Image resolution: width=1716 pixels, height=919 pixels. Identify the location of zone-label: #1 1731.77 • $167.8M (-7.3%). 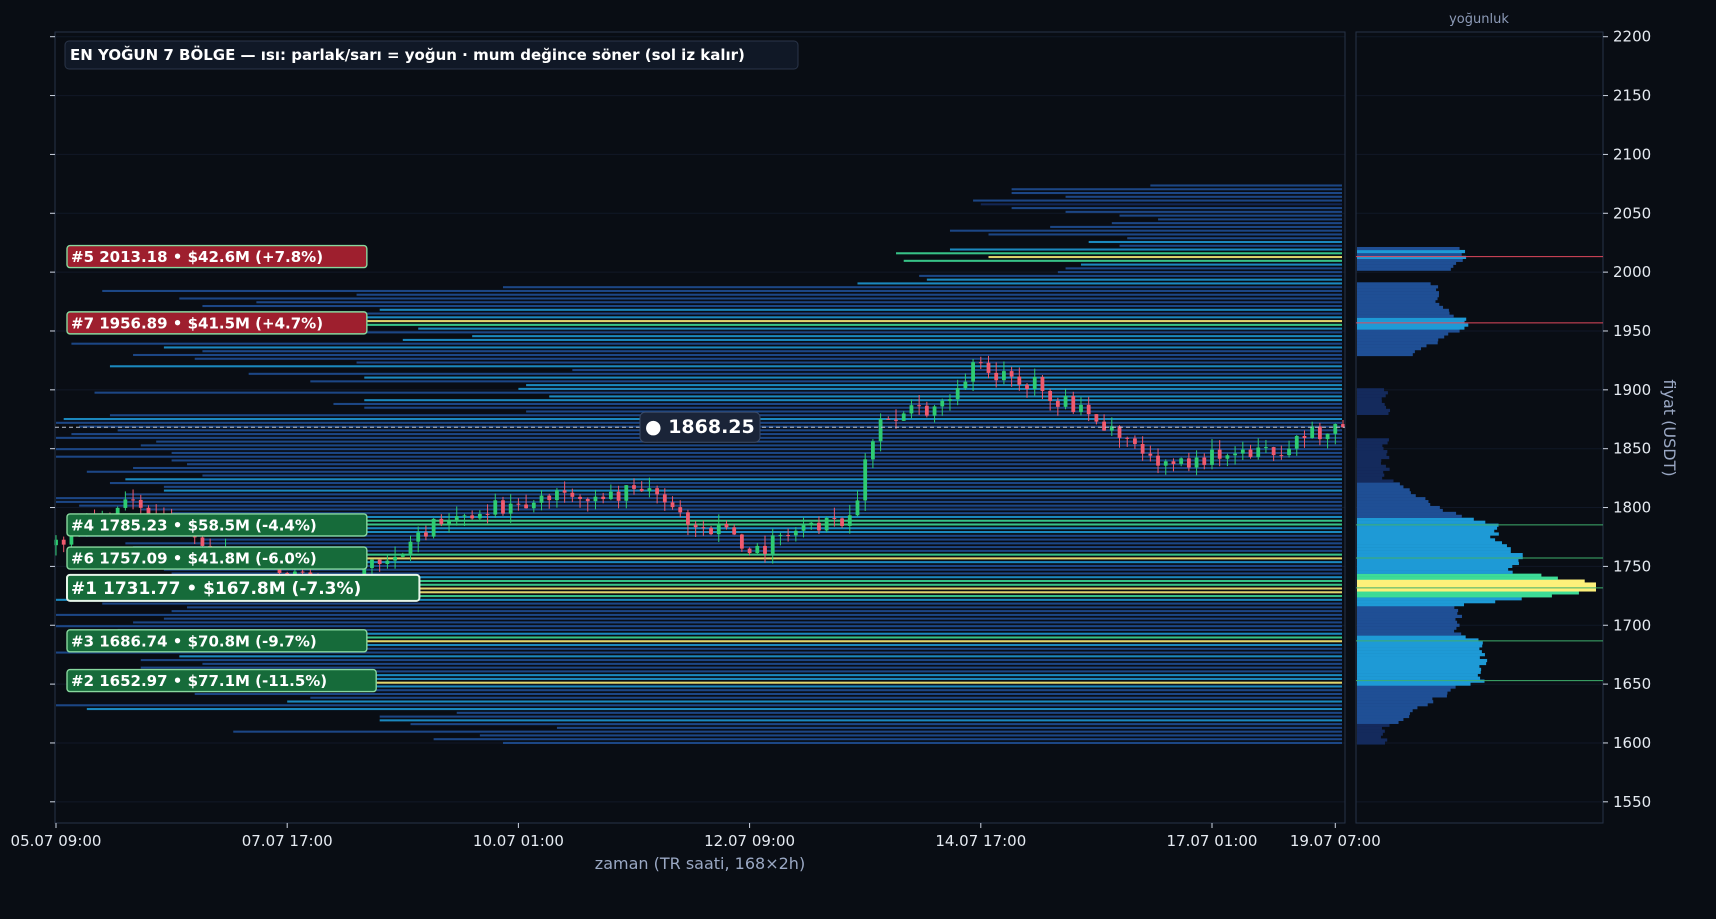
(216, 589).